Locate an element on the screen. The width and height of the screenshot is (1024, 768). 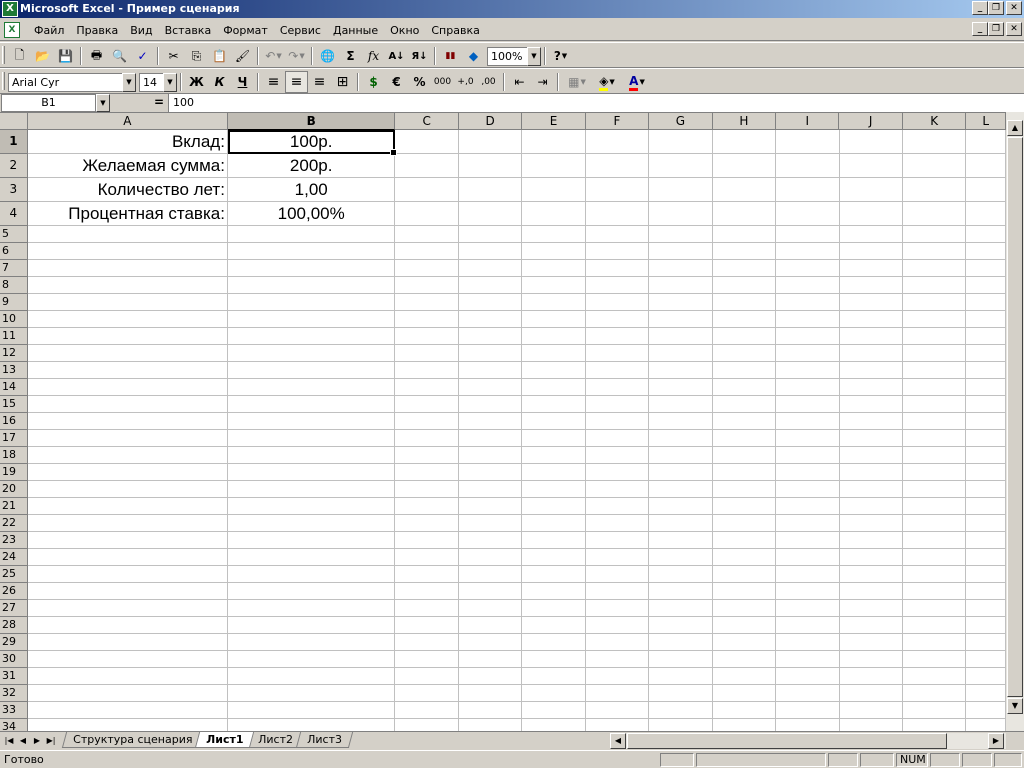
cell-c3 is located at coordinates (427, 190).